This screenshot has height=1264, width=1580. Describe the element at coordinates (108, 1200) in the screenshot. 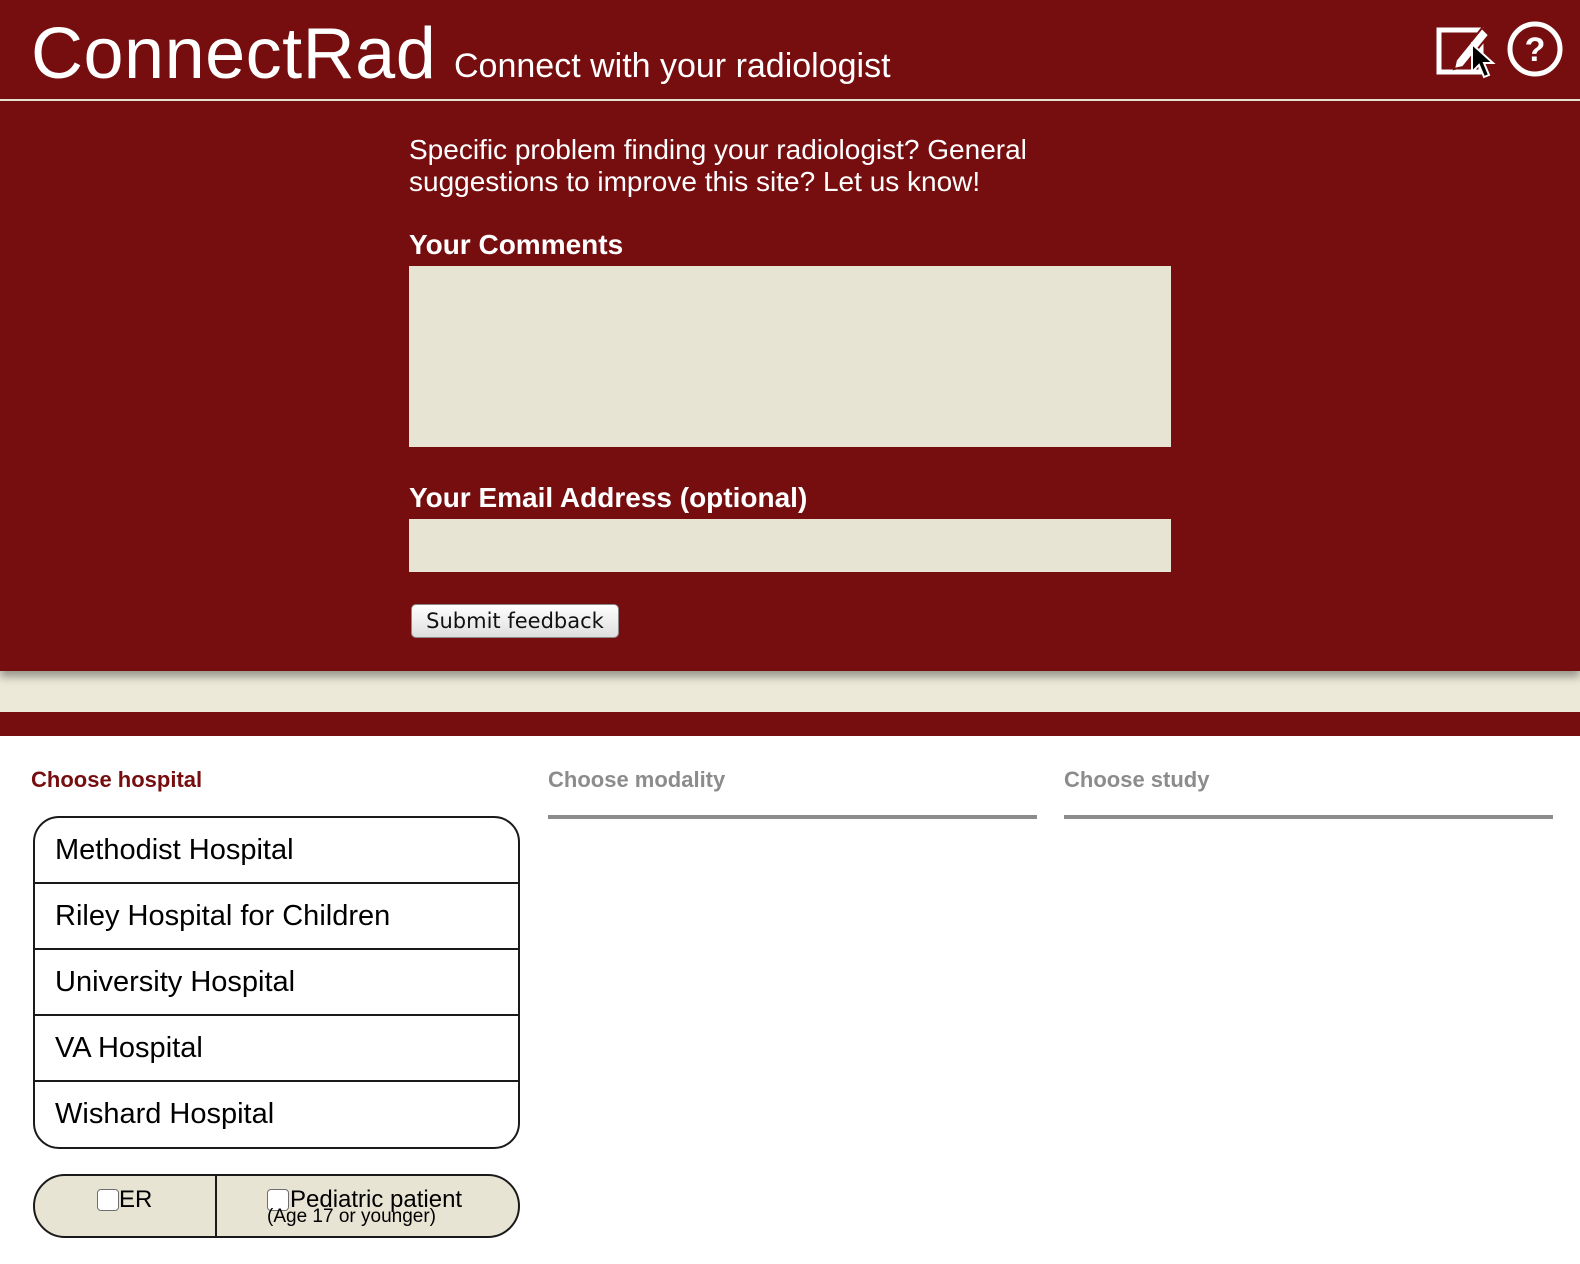

I see `er-checkbox` at that location.